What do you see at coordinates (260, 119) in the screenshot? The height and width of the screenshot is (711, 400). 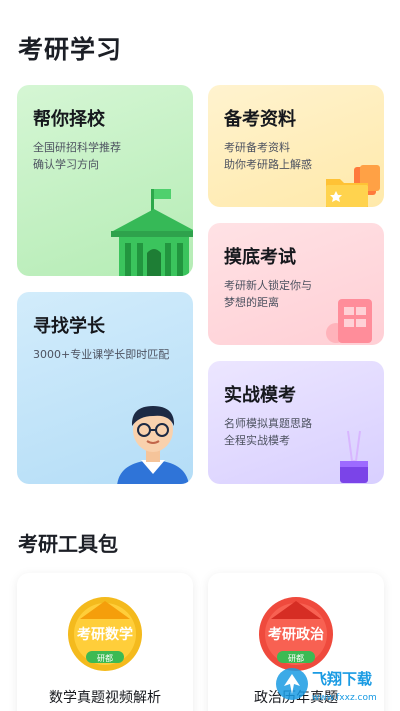 I see `study-materials-title: 备考资料` at bounding box center [260, 119].